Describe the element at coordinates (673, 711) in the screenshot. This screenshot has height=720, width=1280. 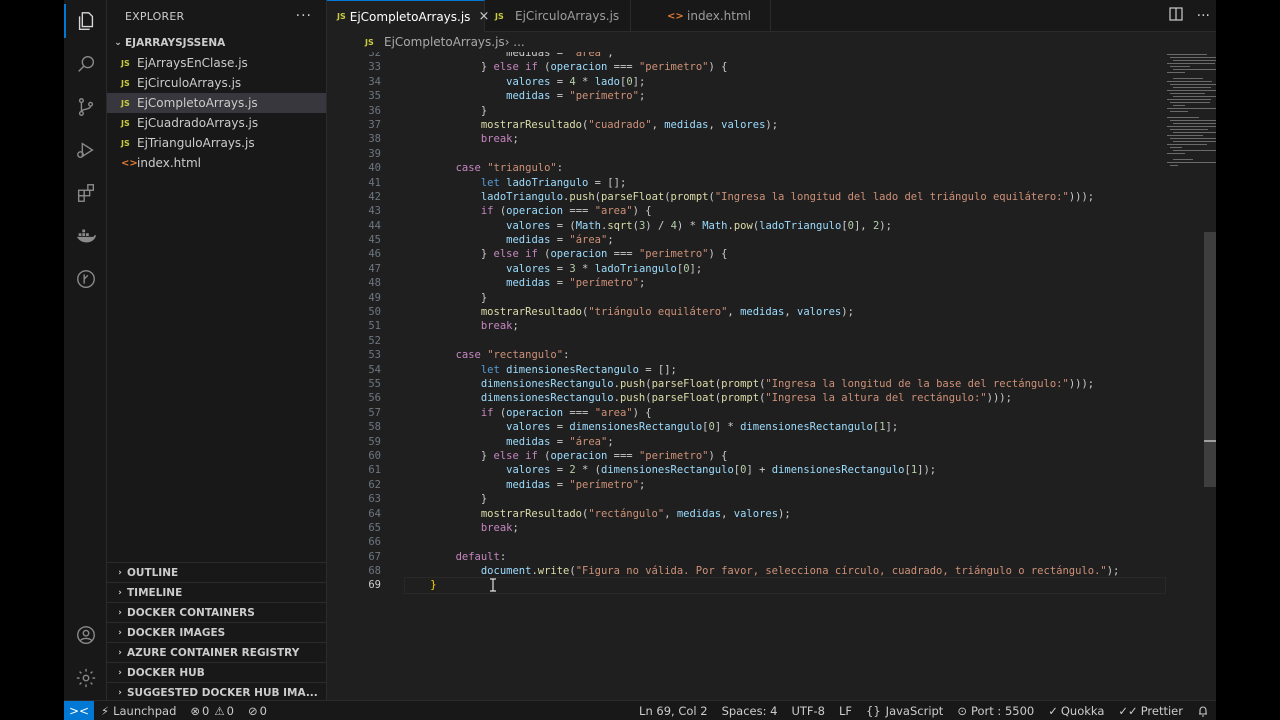
I see `cursor-position: Ln 69, Col 2` at that location.